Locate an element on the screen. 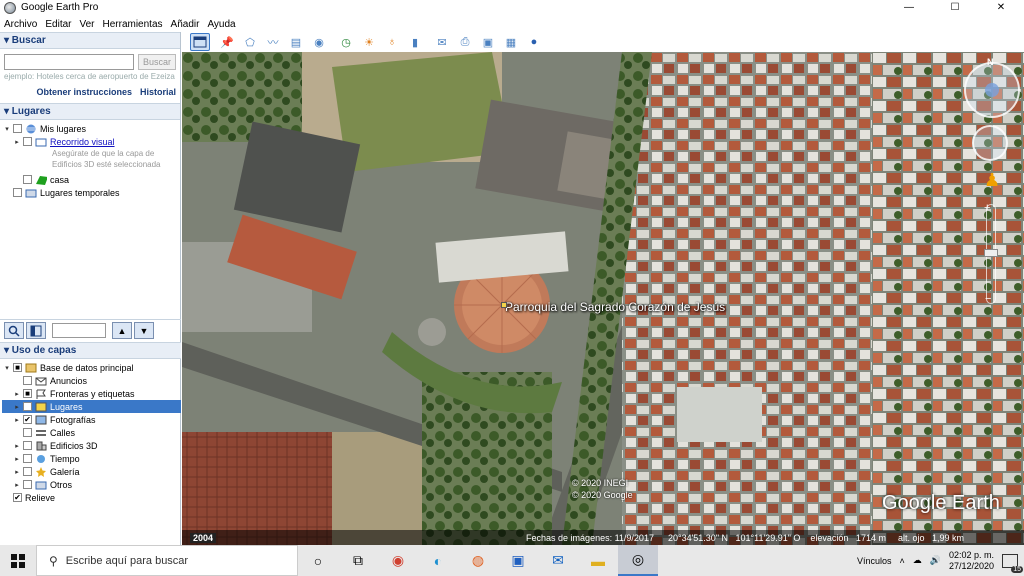 The width and height of the screenshot is (1024, 576). save-image-icon: ▣ is located at coordinates (488, 42).